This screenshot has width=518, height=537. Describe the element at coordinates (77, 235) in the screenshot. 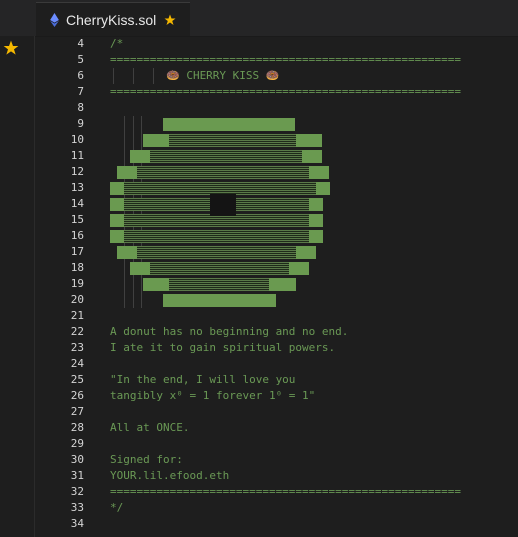

I see `line-number: 16` at that location.